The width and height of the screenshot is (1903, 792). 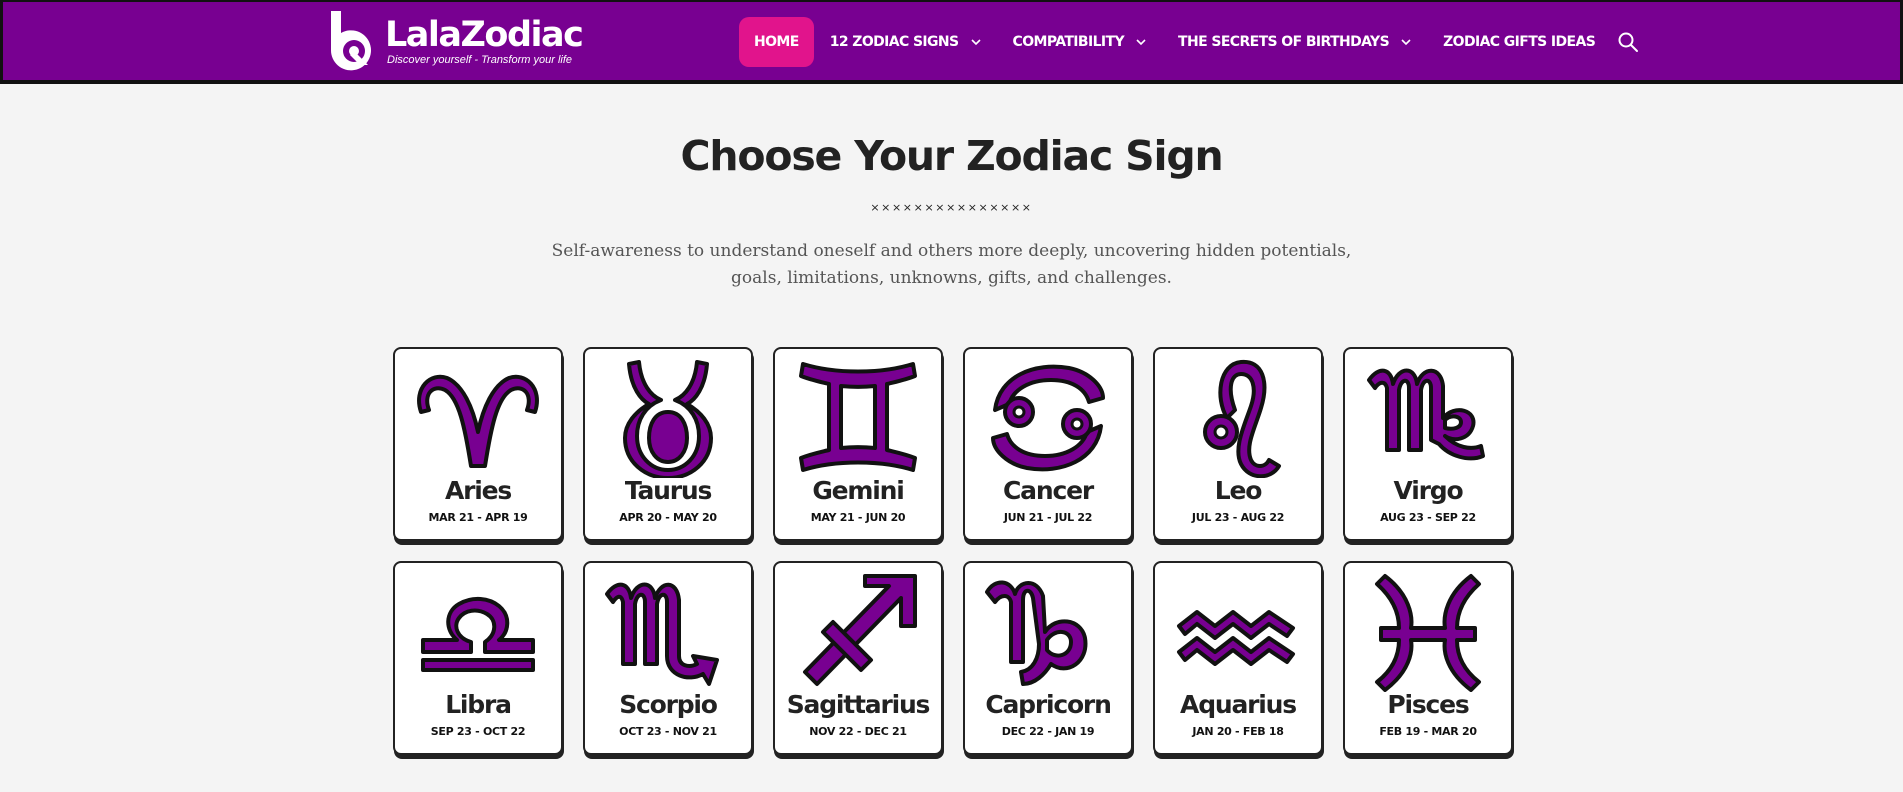 I want to click on sign-name: Virgo, so click(x=1428, y=490).